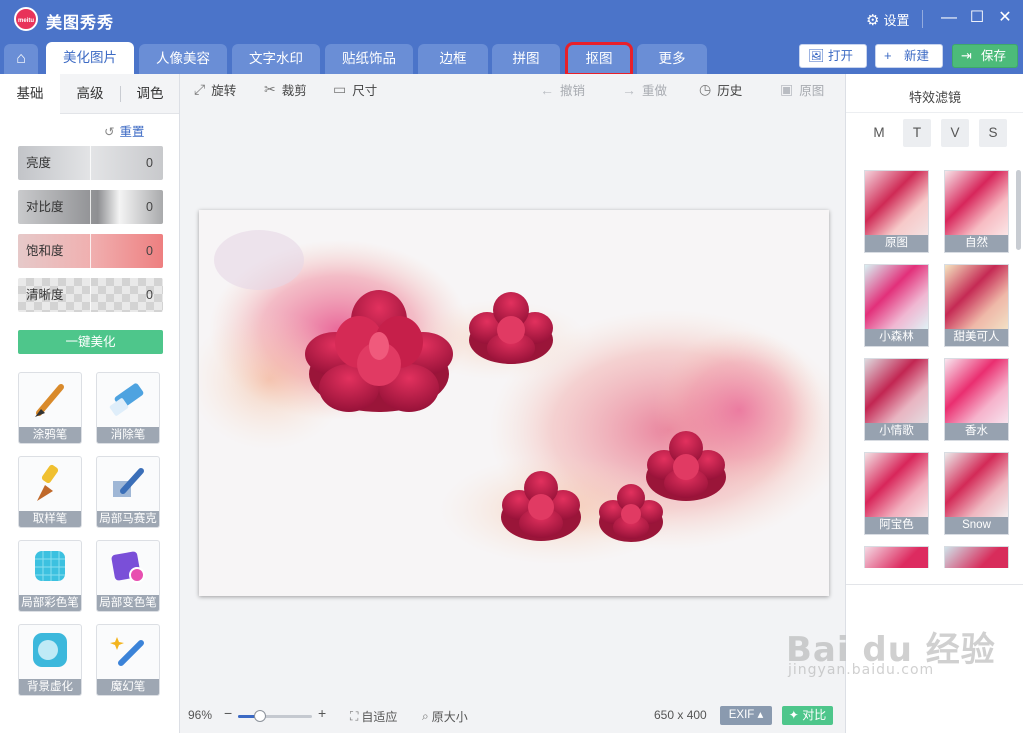 The width and height of the screenshot is (1023, 733). I want to click on magic-pen-icon, so click(127, 651).